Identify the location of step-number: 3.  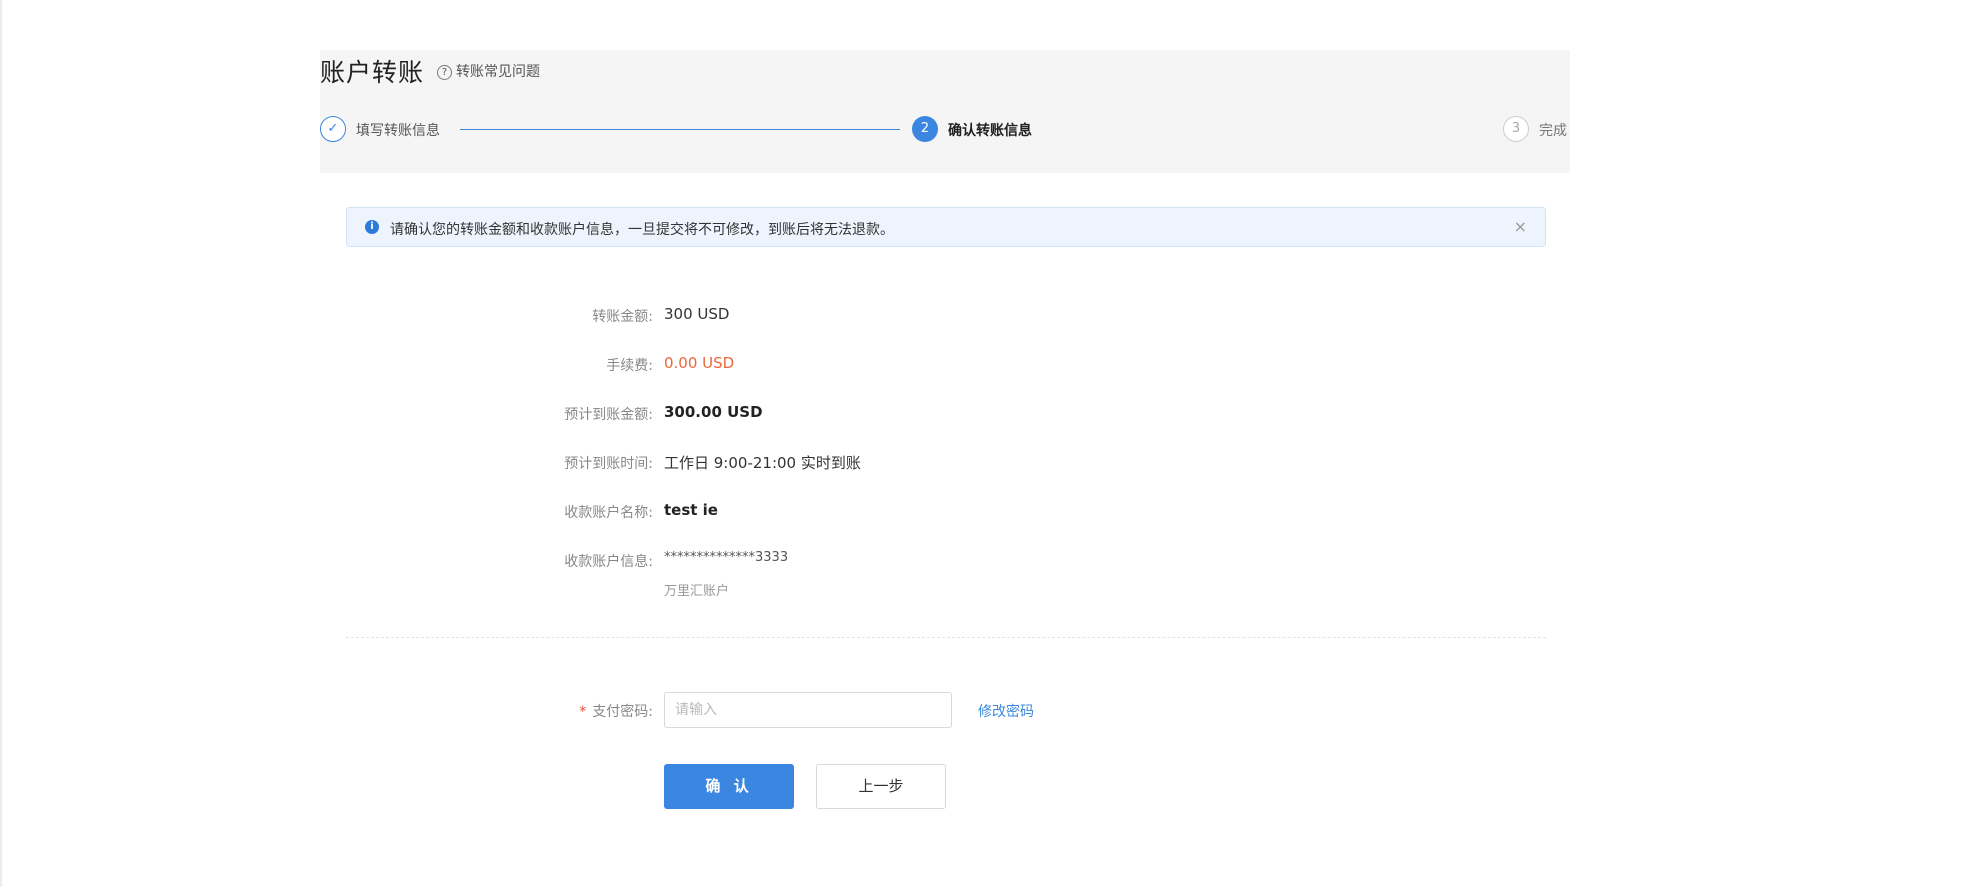
(1516, 129).